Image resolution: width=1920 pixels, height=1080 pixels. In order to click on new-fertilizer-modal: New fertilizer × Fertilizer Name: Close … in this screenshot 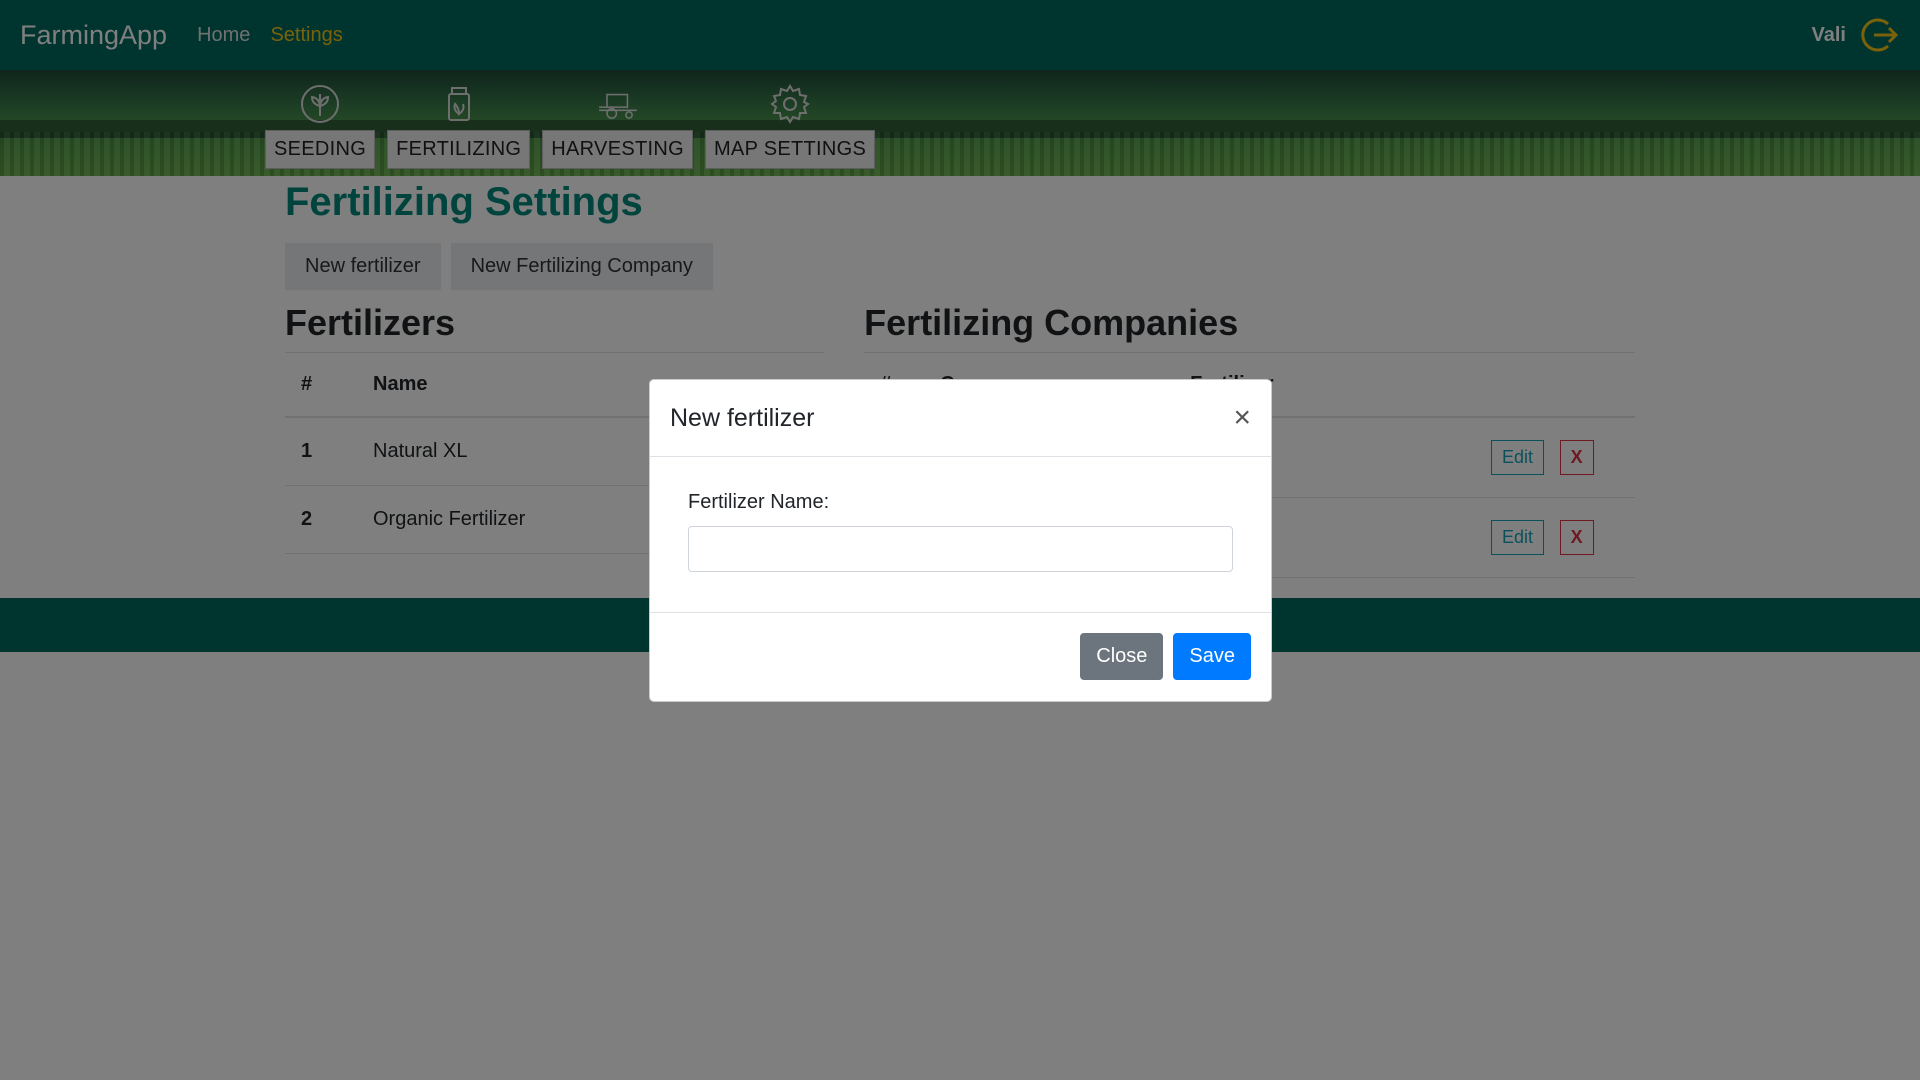, I will do `click(960, 540)`.